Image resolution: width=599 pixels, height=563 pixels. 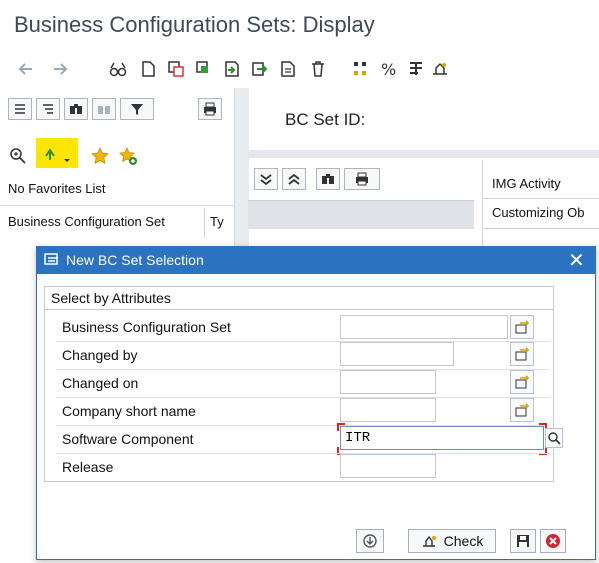 What do you see at coordinates (388, 382) in the screenshot?
I see `changed-on-input` at bounding box center [388, 382].